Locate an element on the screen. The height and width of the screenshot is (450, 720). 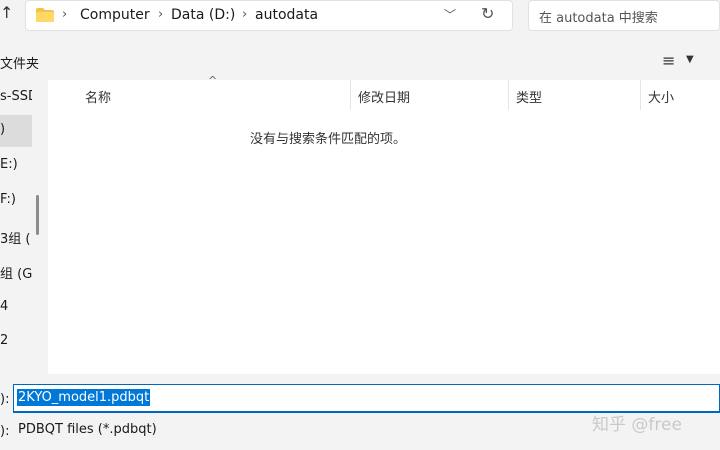
filename-label: ): is located at coordinates (5, 399).